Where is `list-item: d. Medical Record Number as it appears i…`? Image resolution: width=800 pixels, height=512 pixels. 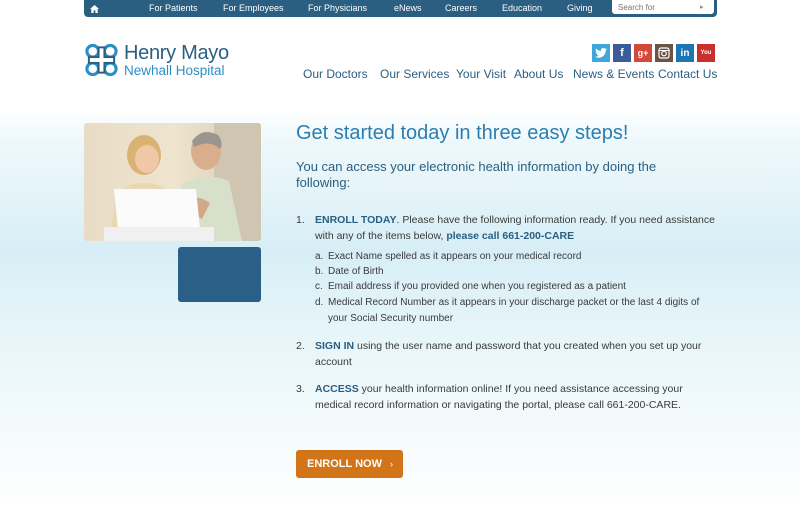 list-item: d. Medical Record Number as it appears i… is located at coordinates (507, 310).